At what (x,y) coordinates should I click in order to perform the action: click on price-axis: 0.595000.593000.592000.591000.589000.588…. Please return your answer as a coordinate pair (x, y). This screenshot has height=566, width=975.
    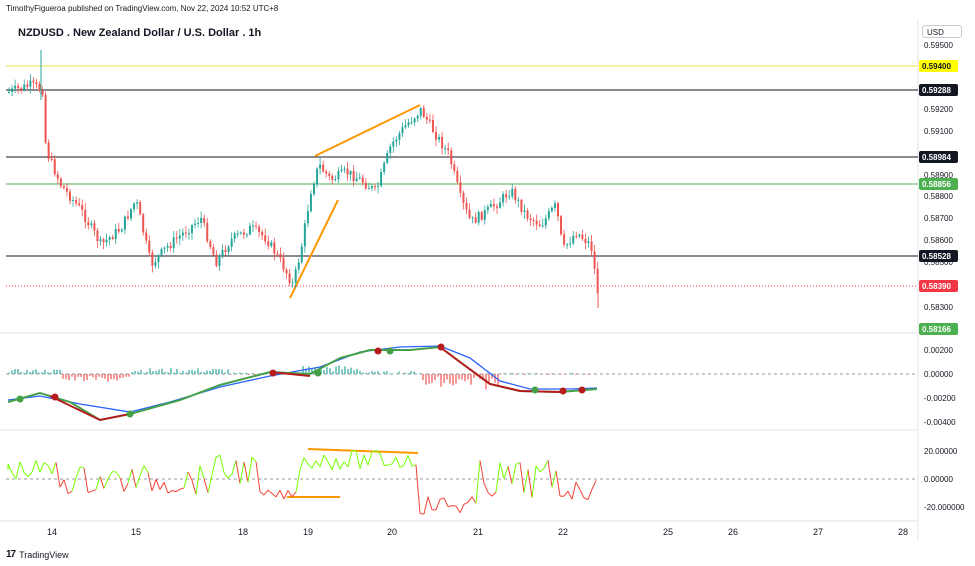
    Looking at the image, I should click on (944, 276).